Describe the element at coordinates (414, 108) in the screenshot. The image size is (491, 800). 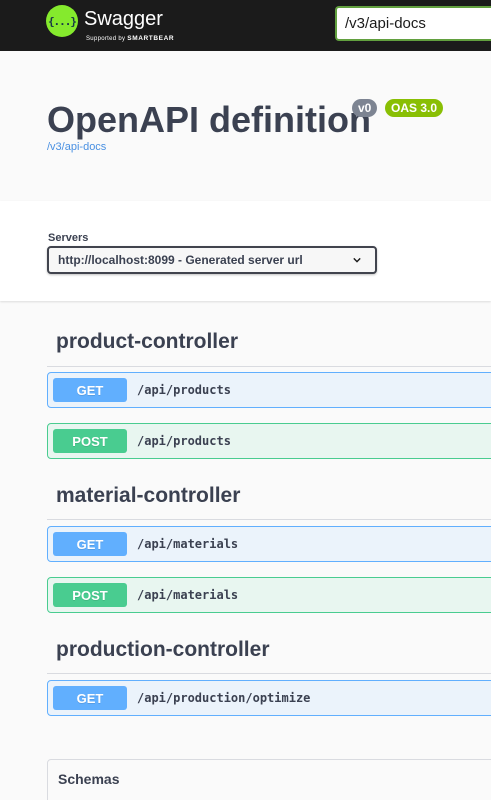
I see `oas-badge: OAS 3.0` at that location.